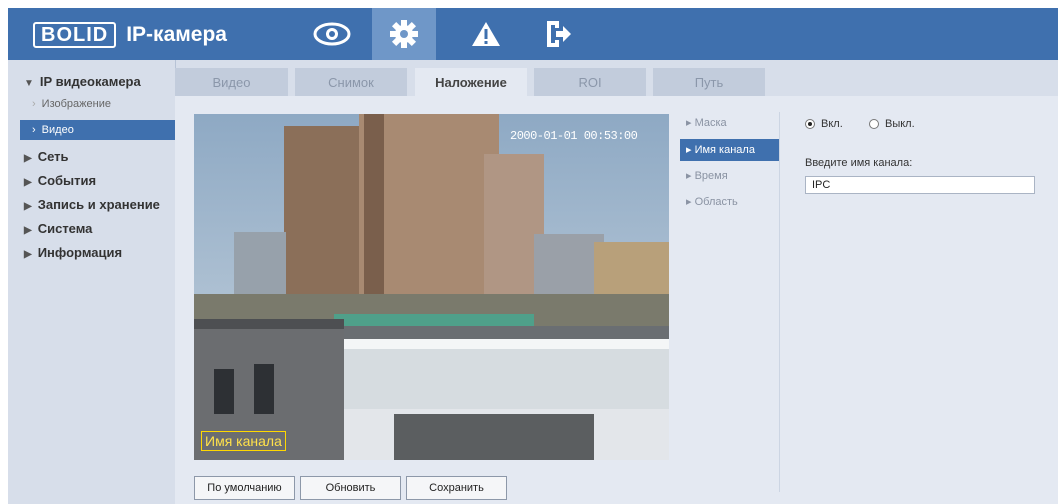 The width and height of the screenshot is (1063, 504). Describe the element at coordinates (243, 441) in the screenshot. I see `osd-channel-name: Имя канала` at that location.